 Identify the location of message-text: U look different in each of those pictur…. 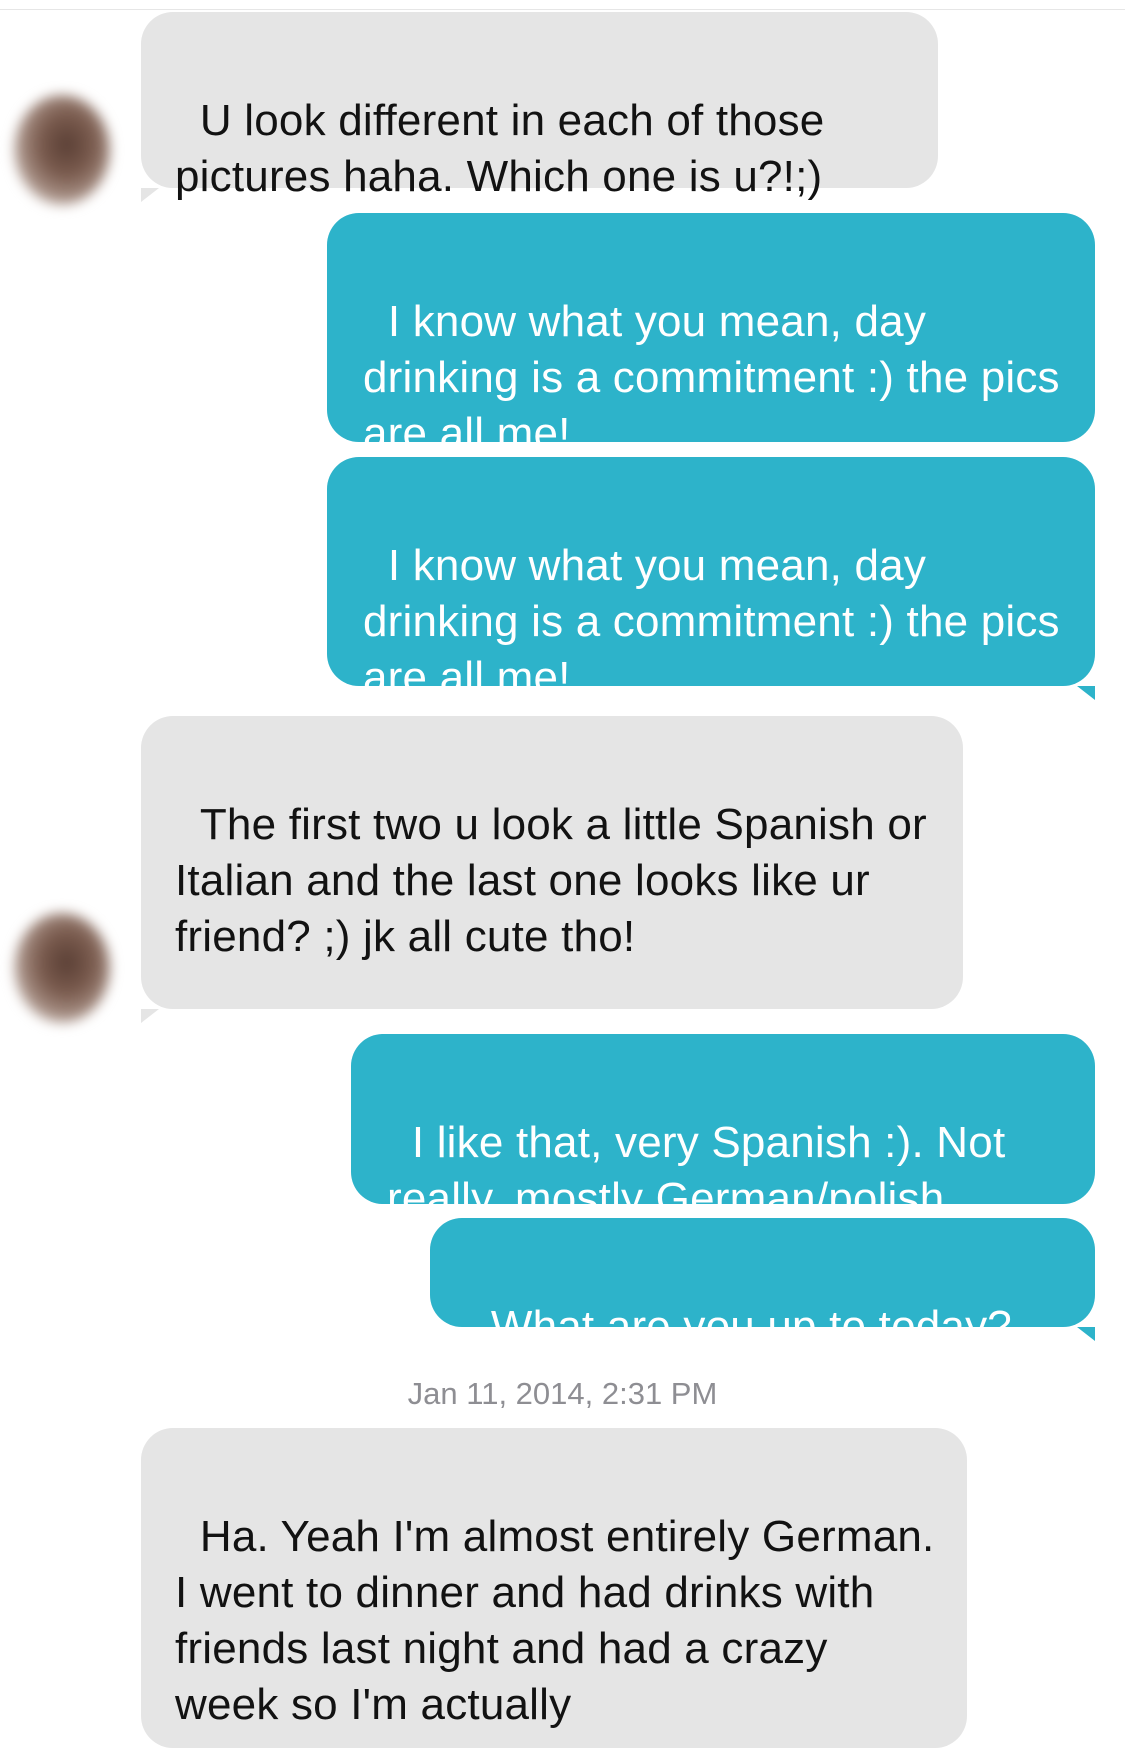
(506, 148).